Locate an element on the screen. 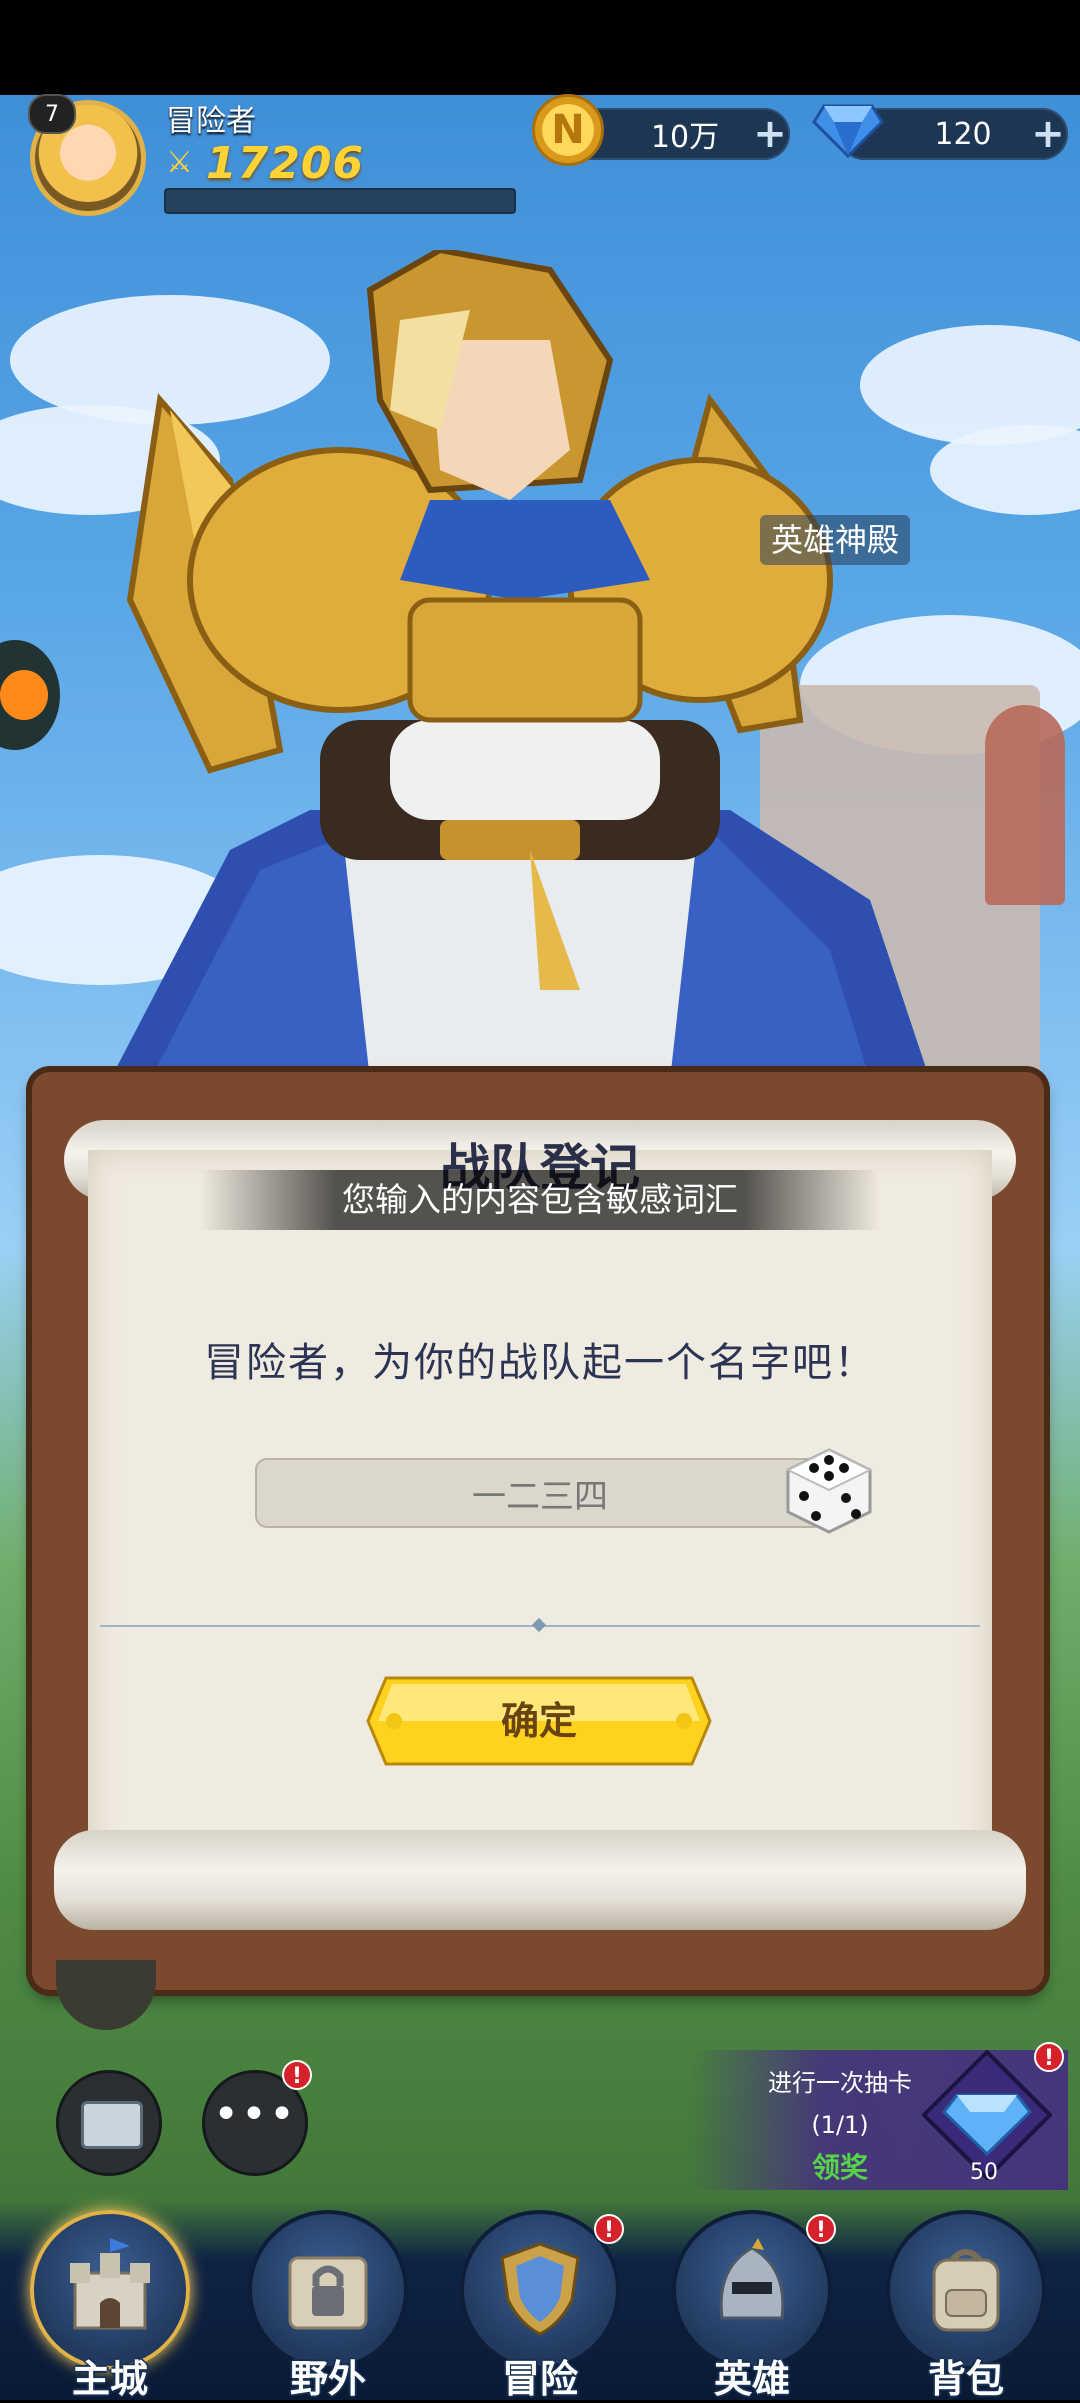 This screenshot has height=2403, width=1080. draw-notification-badge: ! is located at coordinates (1049, 2057).